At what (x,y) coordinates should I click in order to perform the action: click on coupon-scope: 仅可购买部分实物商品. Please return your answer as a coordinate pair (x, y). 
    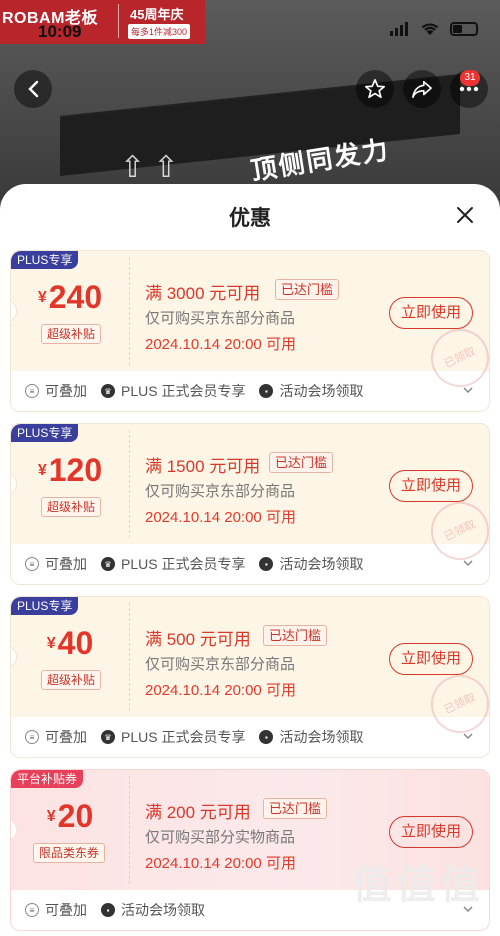
    Looking at the image, I should click on (220, 837).